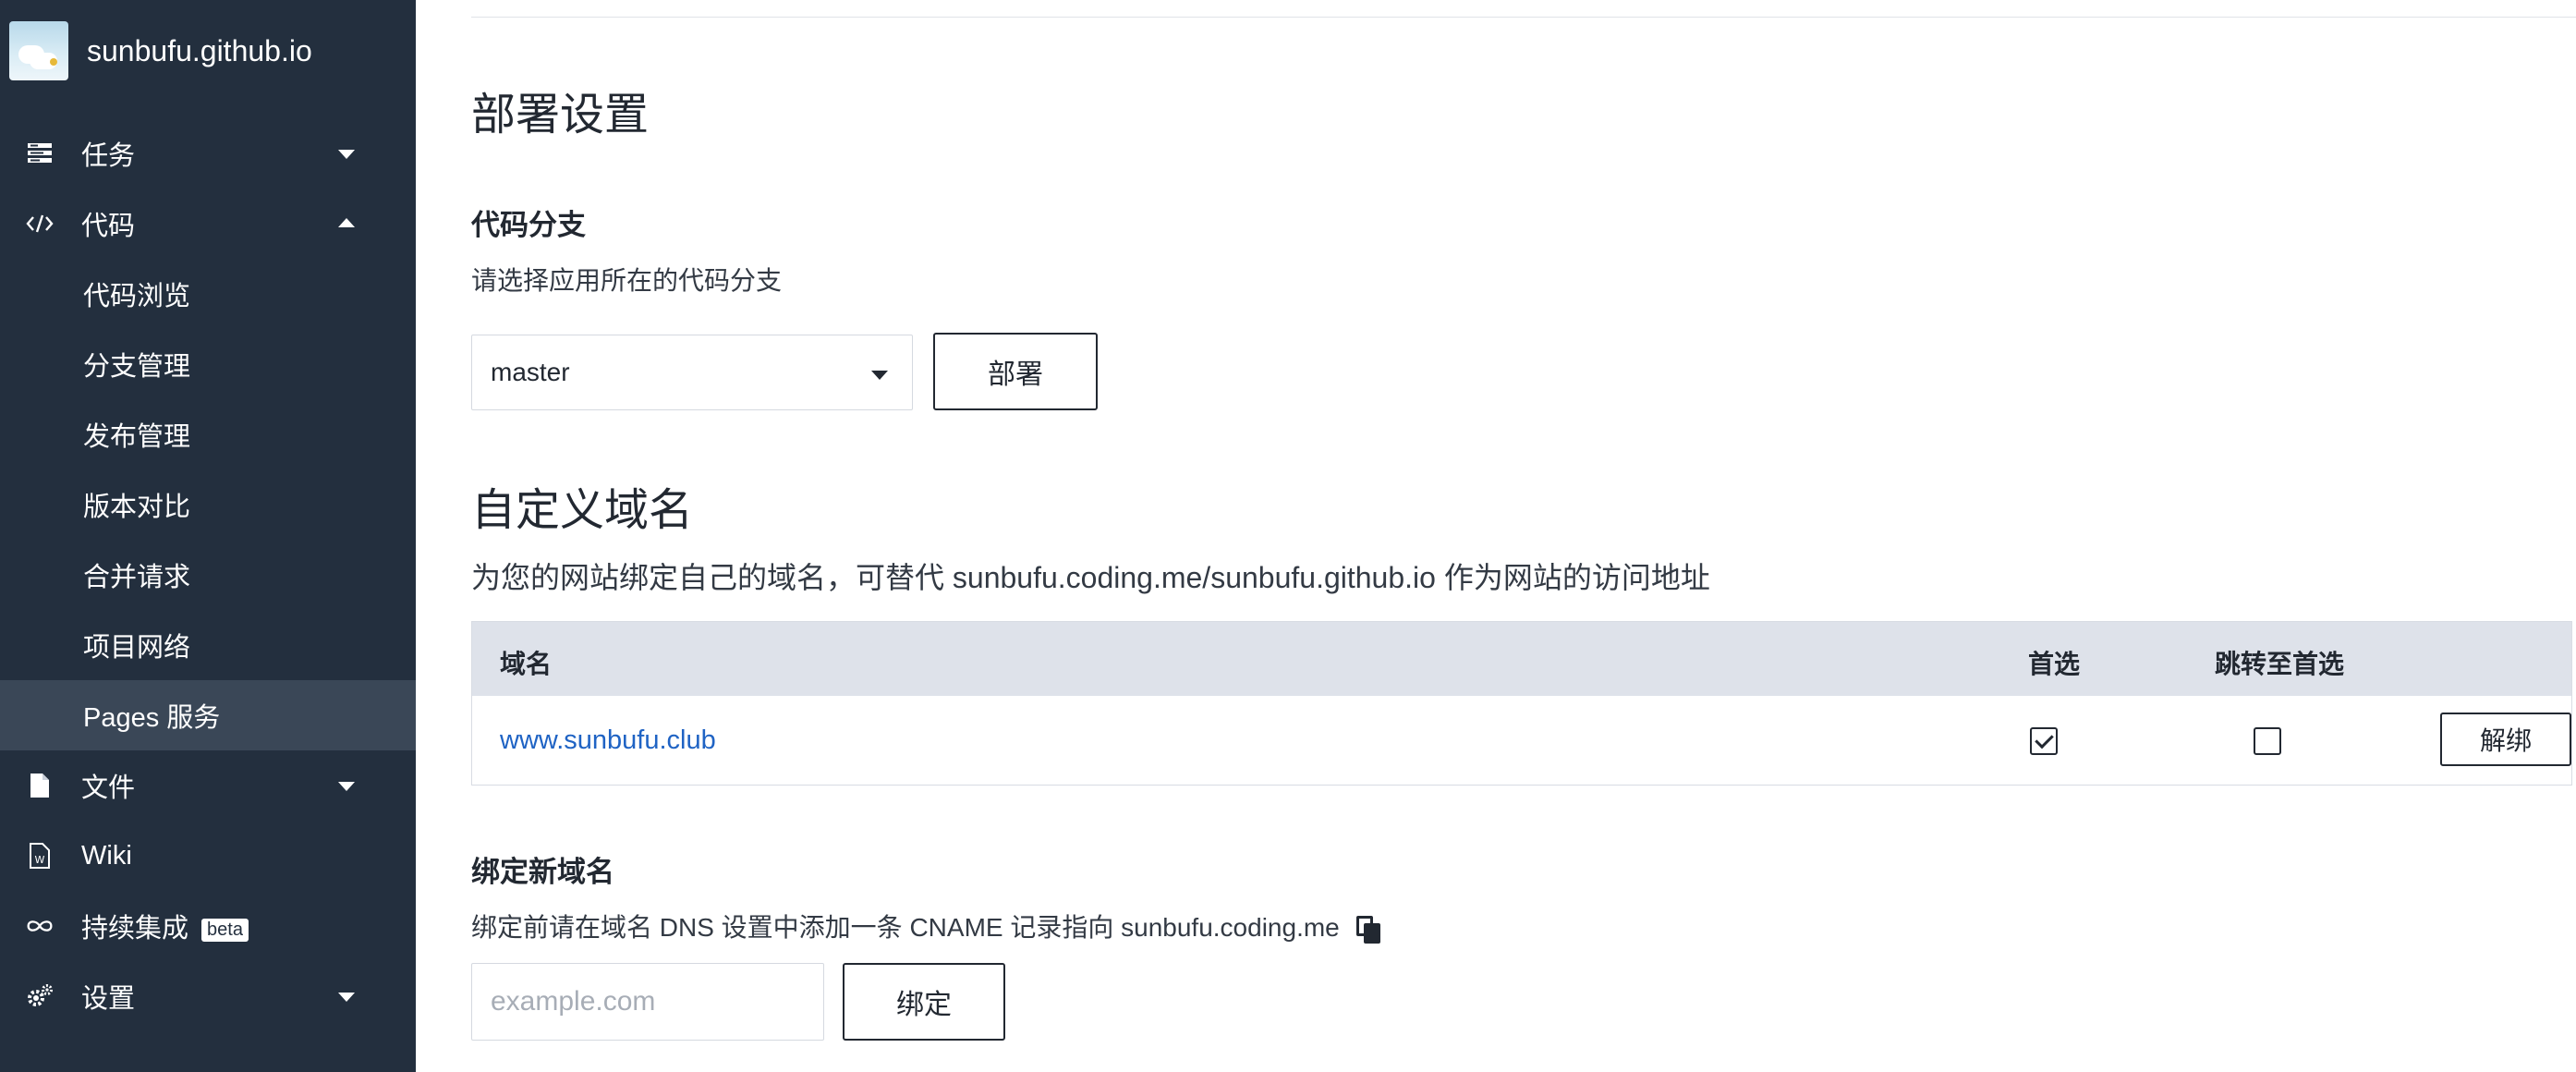 This screenshot has height=1072, width=2576. What do you see at coordinates (2054, 664) in the screenshot?
I see `column-header-preferred: 首选` at bounding box center [2054, 664].